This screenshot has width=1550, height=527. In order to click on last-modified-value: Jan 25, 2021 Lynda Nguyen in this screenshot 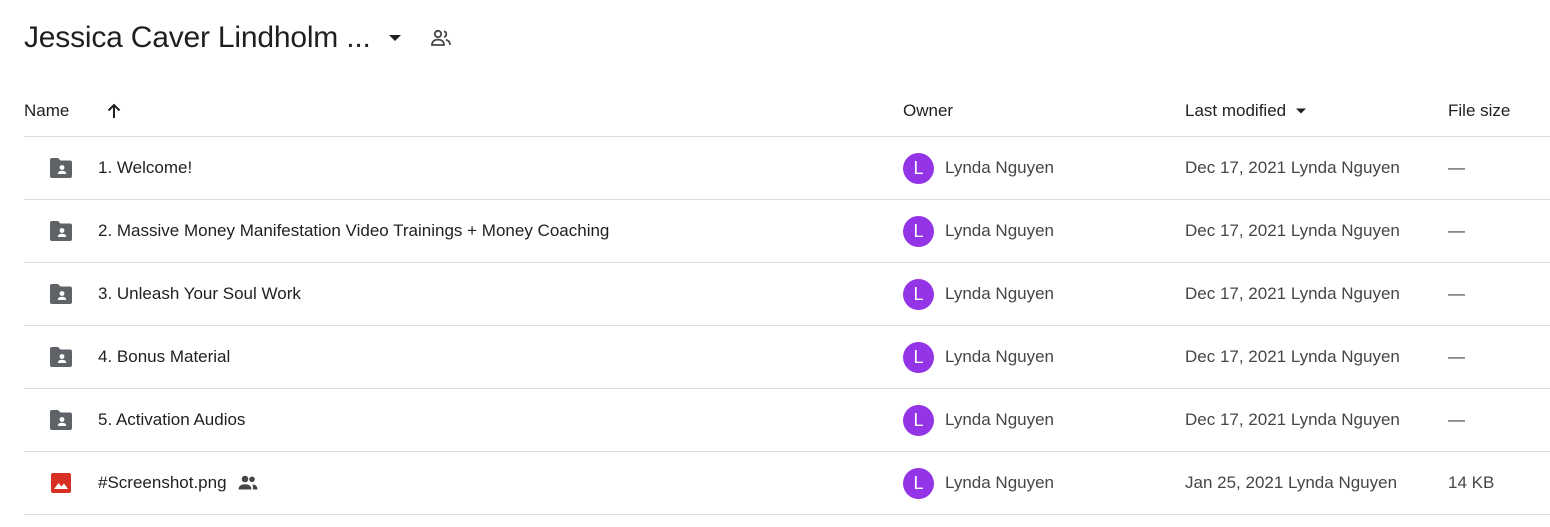, I will do `click(1291, 482)`.